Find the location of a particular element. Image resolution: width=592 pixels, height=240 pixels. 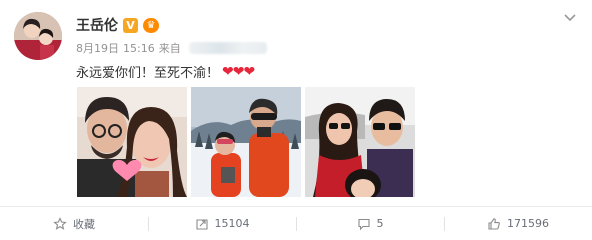

repost-count: 15104 is located at coordinates (232, 223).